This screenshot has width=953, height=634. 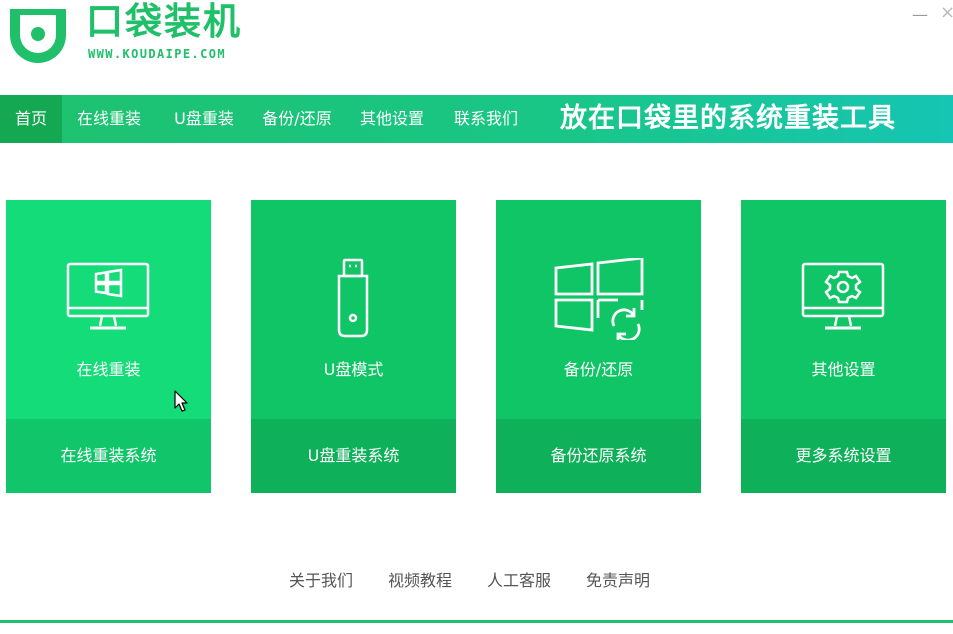 I want to click on nav-item-other-settings: 其他设置, so click(x=392, y=119).